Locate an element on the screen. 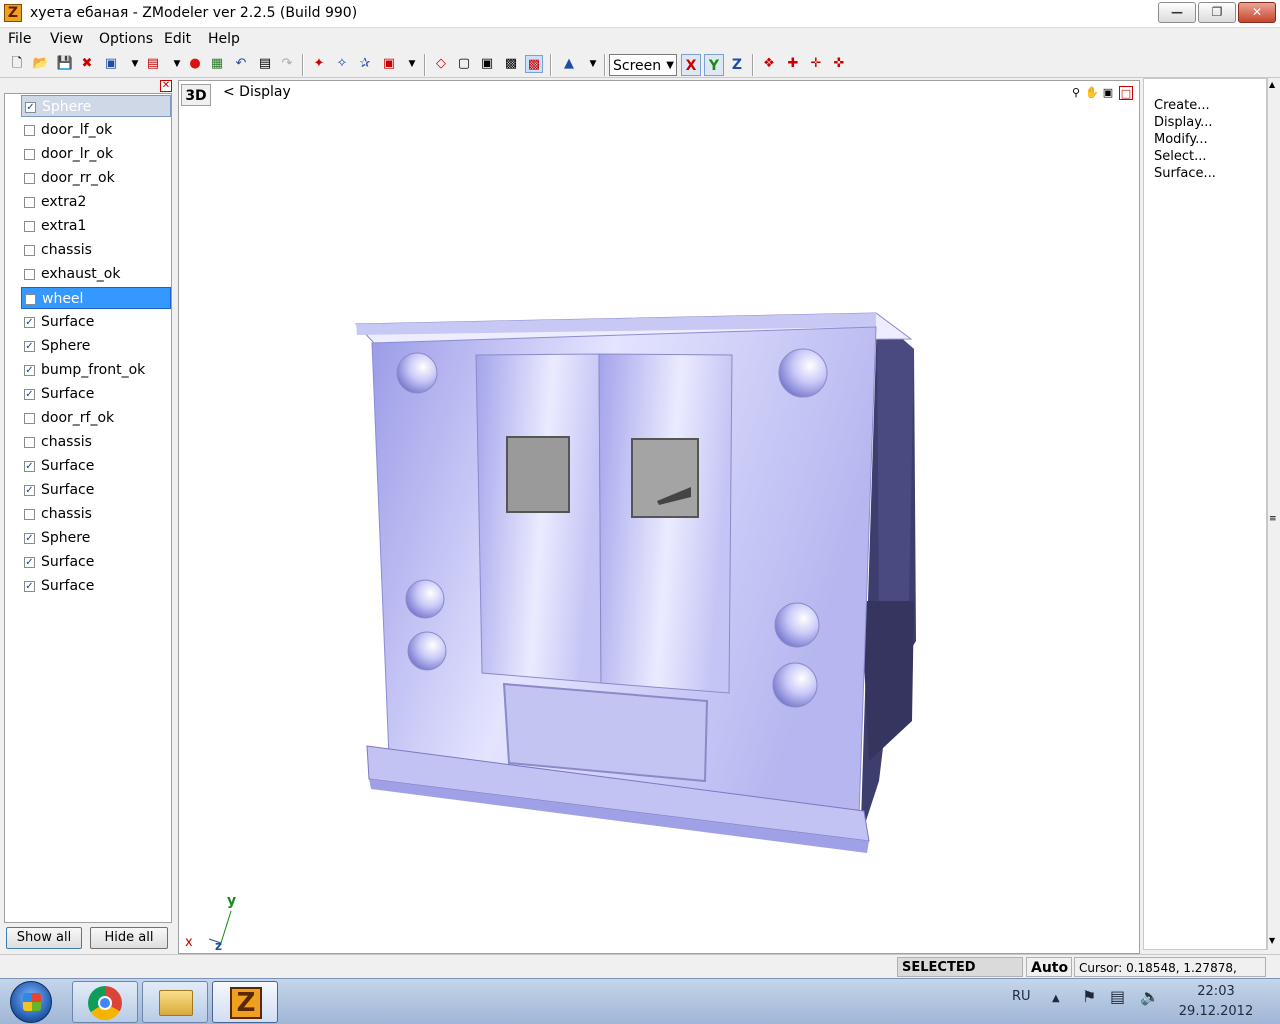  redo-icon: ↷ is located at coordinates (287, 64).